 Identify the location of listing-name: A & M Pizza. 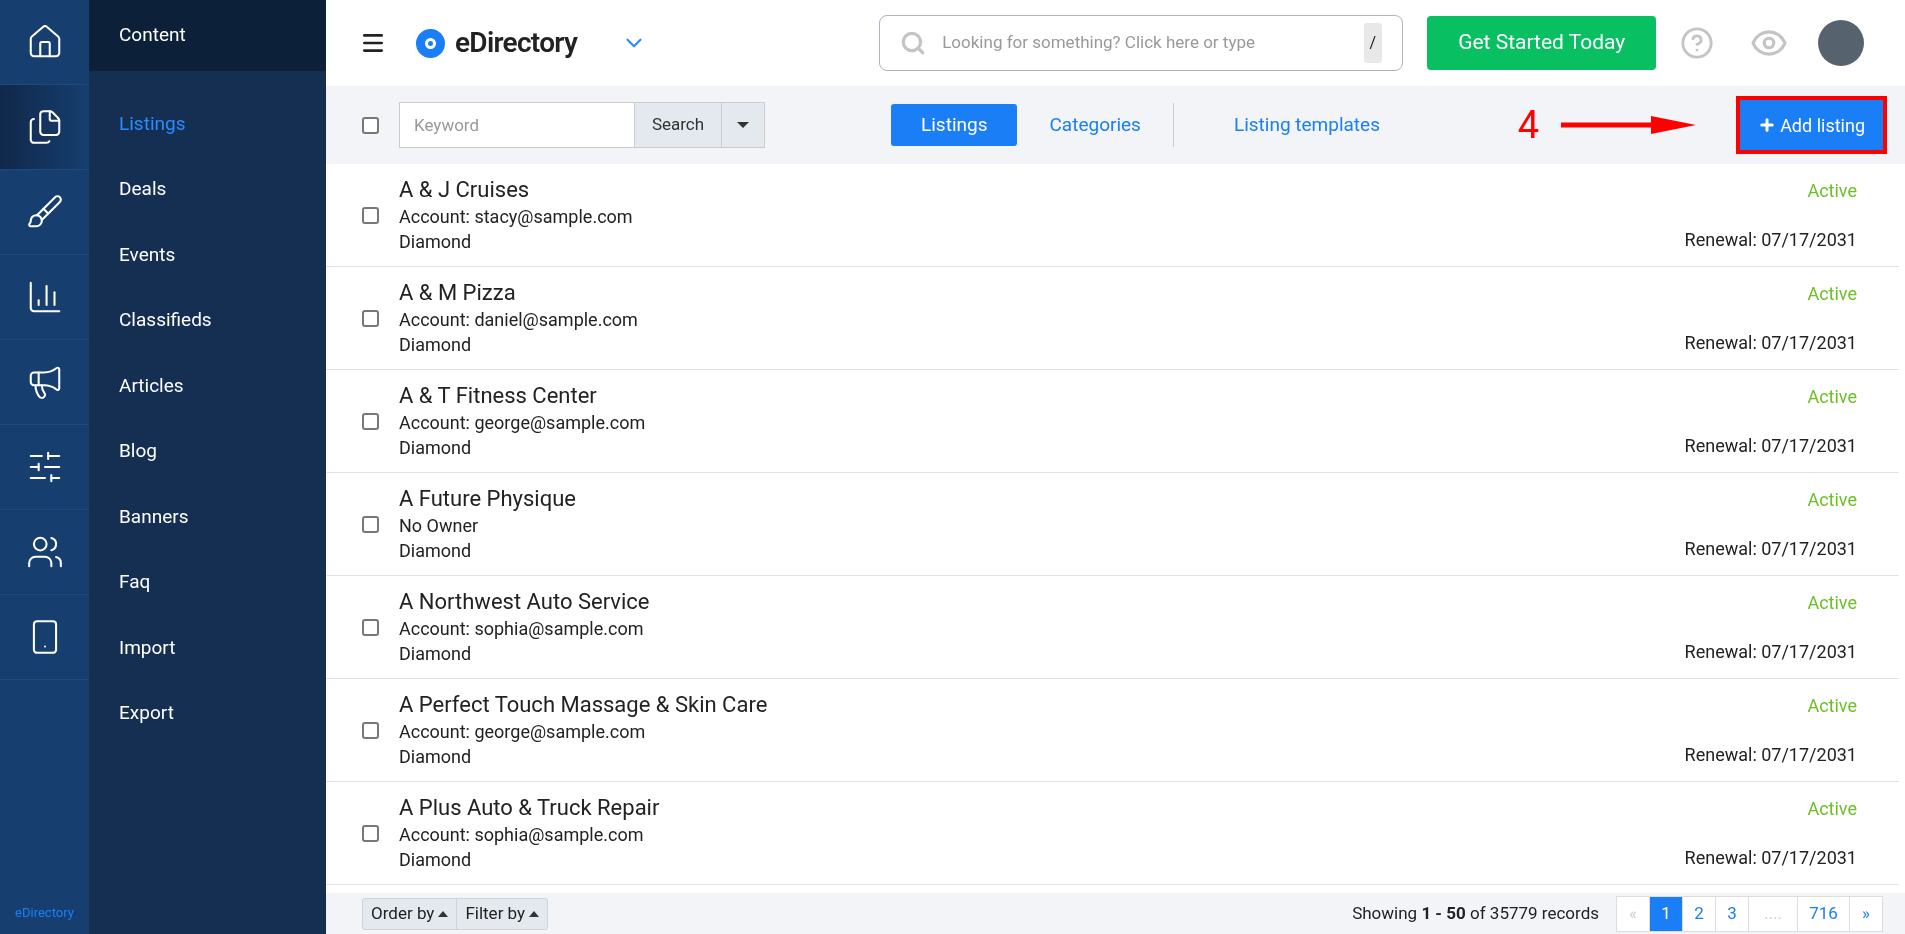
(1042, 293).